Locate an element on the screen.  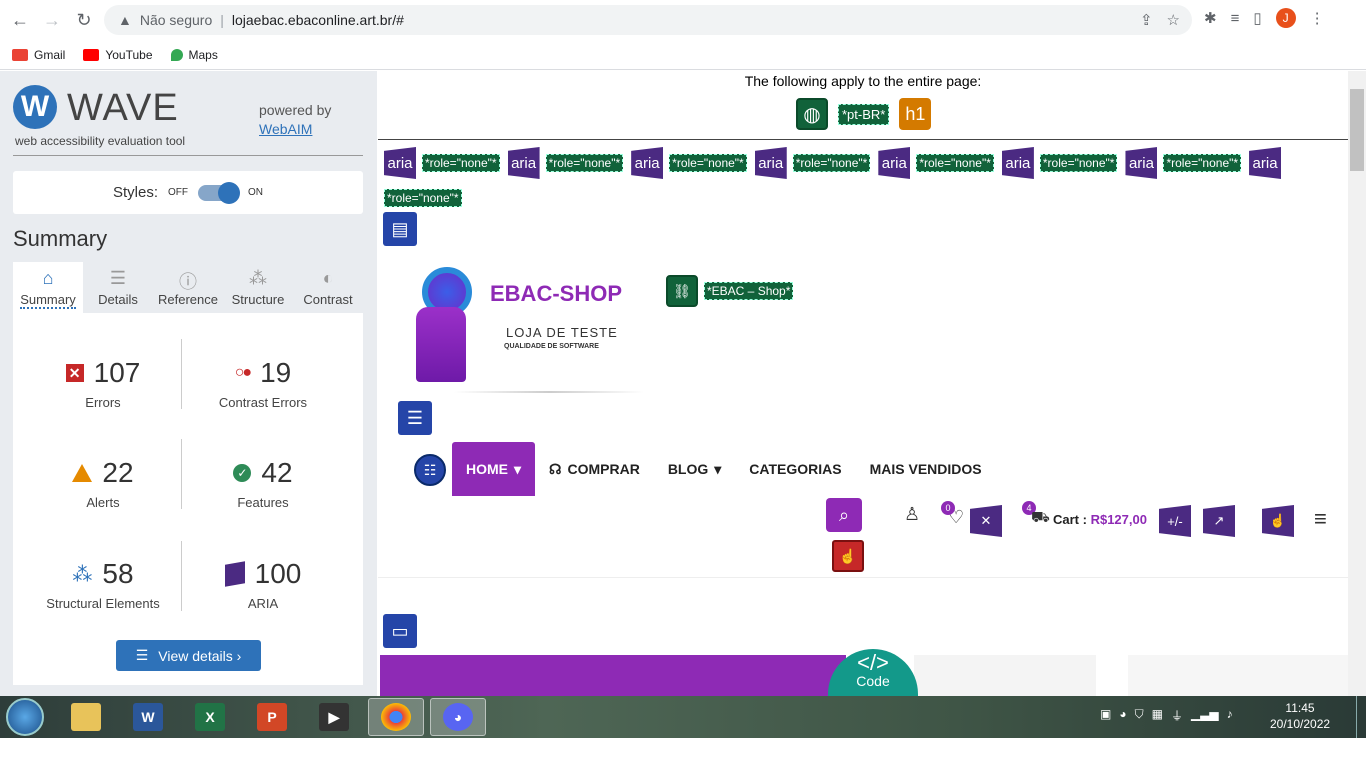
styles-off-label: OFF is located at coordinates (178, 192).